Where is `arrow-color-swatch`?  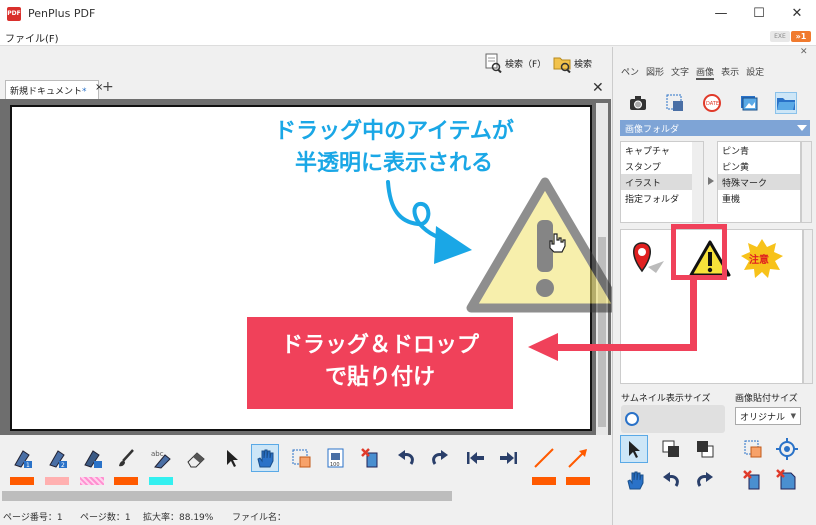 arrow-color-swatch is located at coordinates (578, 481).